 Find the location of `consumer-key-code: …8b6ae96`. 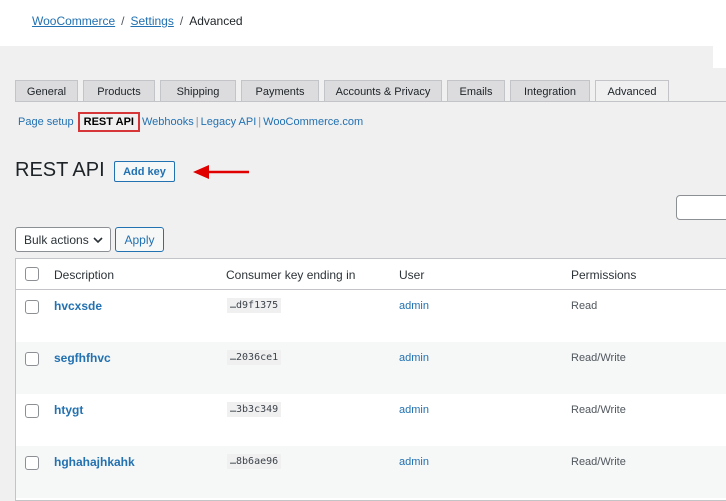

consumer-key-code: …8b6ae96 is located at coordinates (254, 461).